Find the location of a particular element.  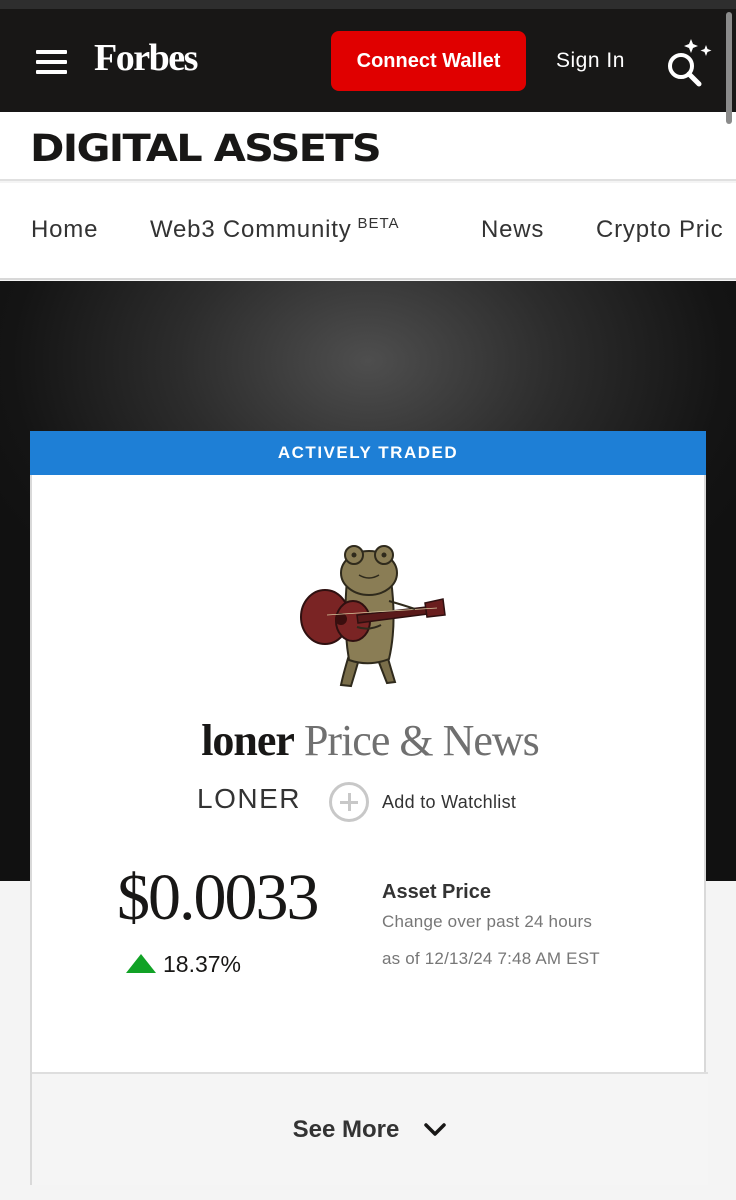

scrollbar-thumb is located at coordinates (729, 68).